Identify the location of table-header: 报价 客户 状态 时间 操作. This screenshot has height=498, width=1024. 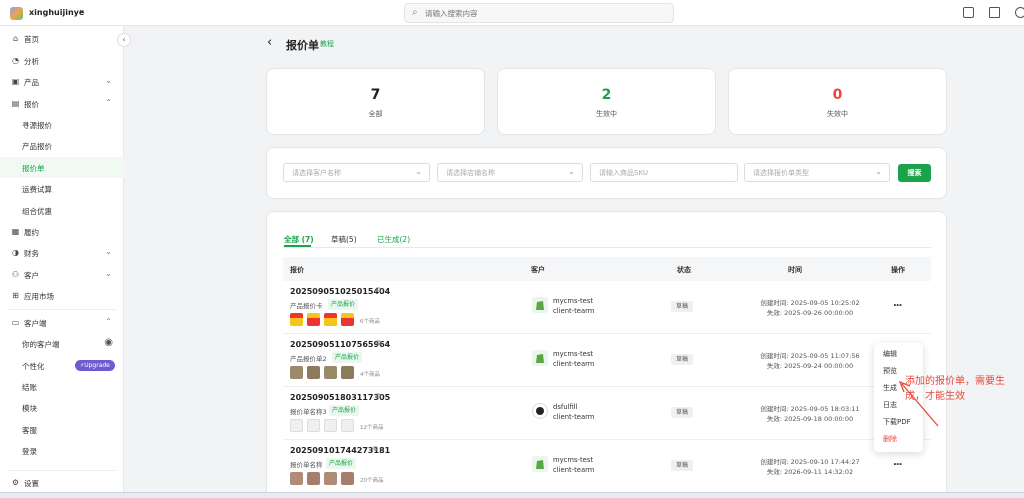
(607, 269).